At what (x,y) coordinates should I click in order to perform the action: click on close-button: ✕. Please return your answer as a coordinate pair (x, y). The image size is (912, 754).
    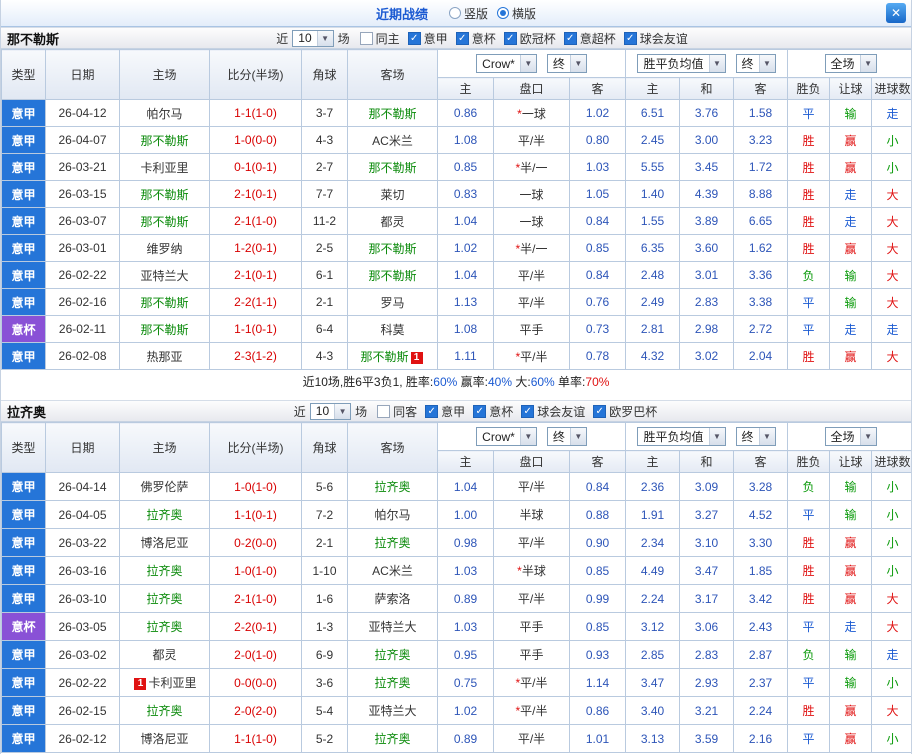
    Looking at the image, I should click on (896, 13).